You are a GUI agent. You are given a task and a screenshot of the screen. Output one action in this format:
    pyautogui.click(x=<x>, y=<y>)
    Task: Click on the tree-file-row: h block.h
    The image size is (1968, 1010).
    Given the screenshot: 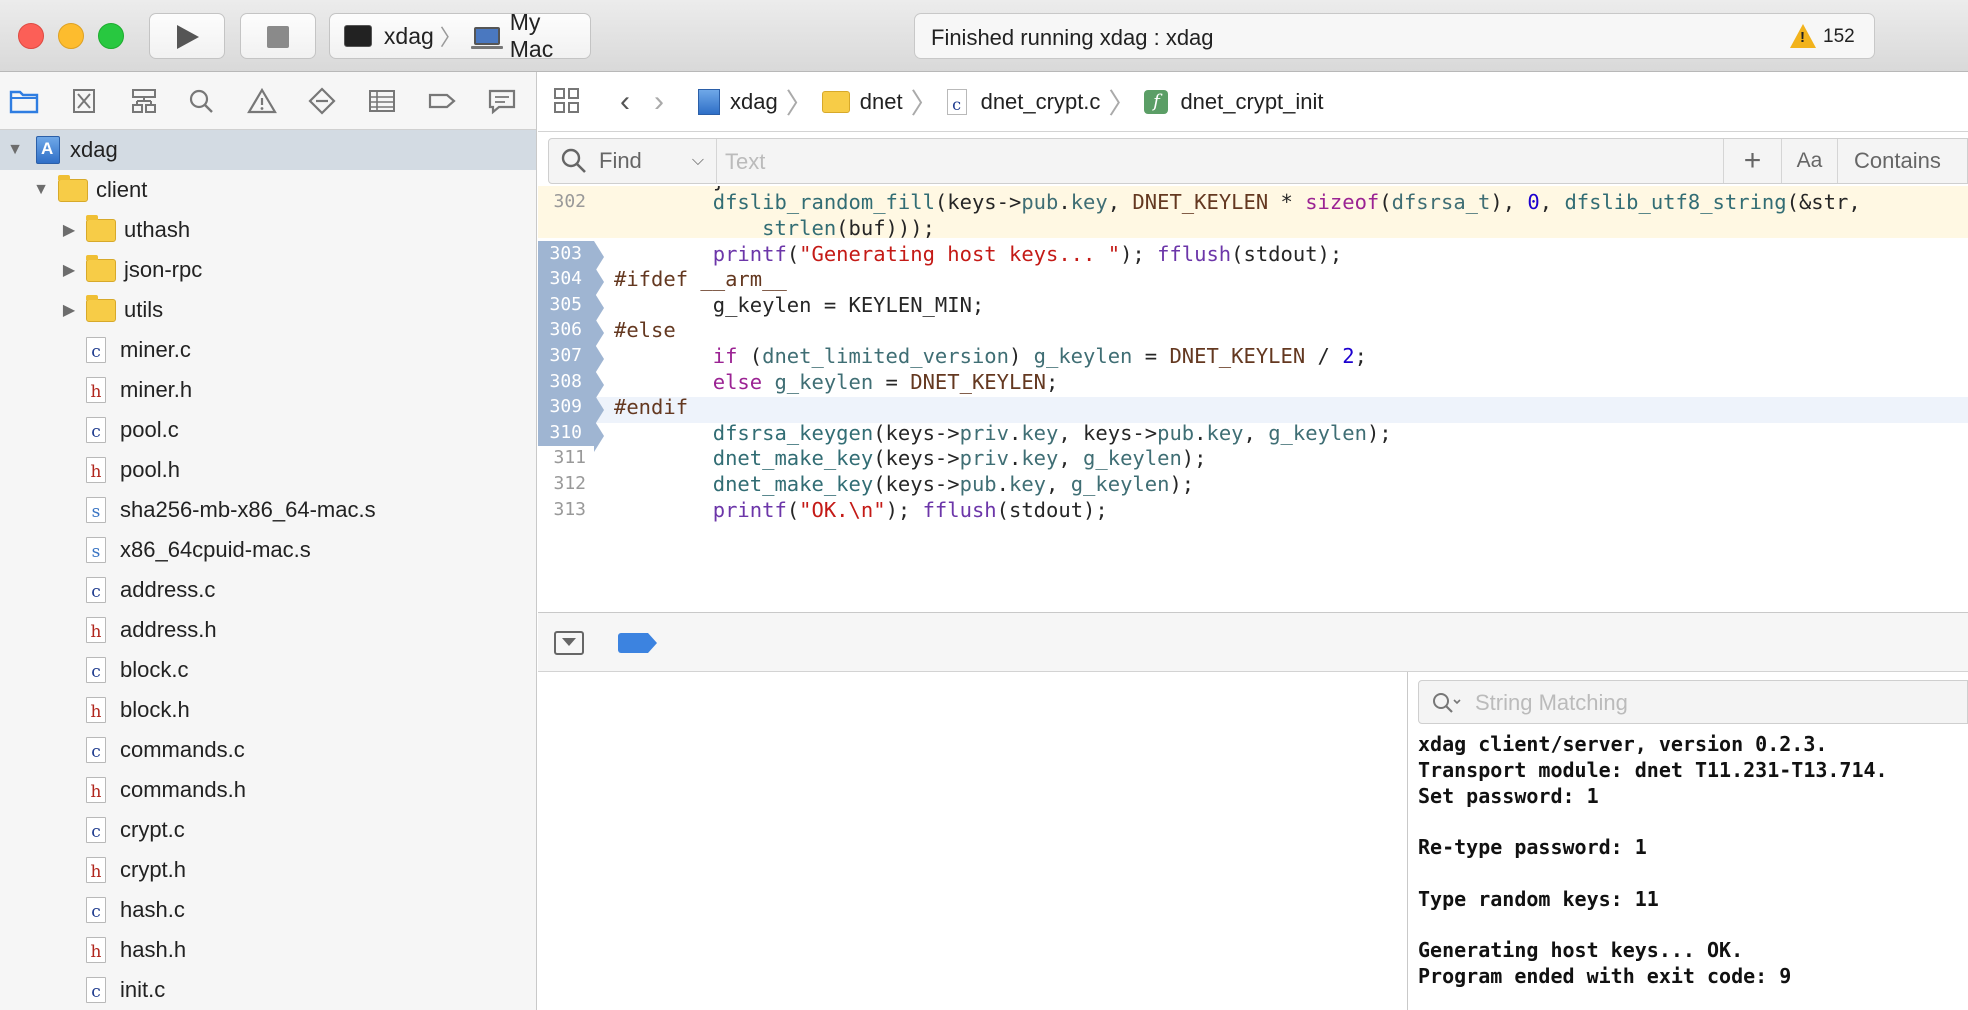 What is the action you would take?
    pyautogui.click(x=268, y=710)
    